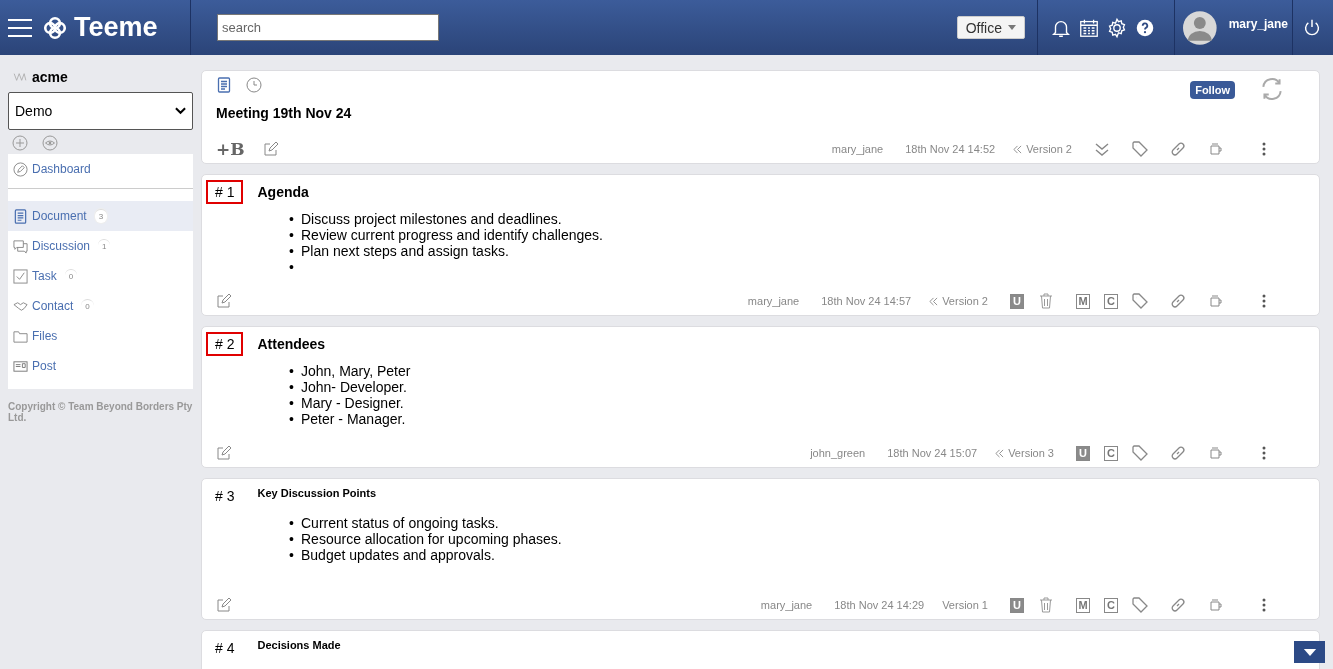 This screenshot has width=1333, height=669. I want to click on document-title: Meeting 19th Nov 24, so click(284, 113).